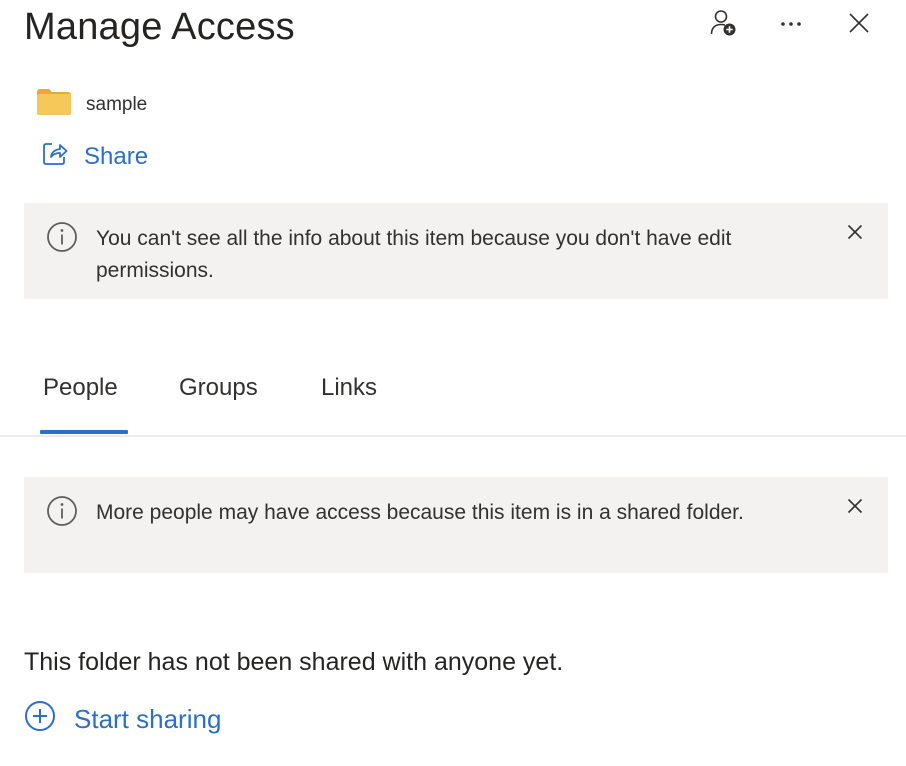  What do you see at coordinates (148, 719) in the screenshot?
I see `start-sharing-label: Start sharing` at bounding box center [148, 719].